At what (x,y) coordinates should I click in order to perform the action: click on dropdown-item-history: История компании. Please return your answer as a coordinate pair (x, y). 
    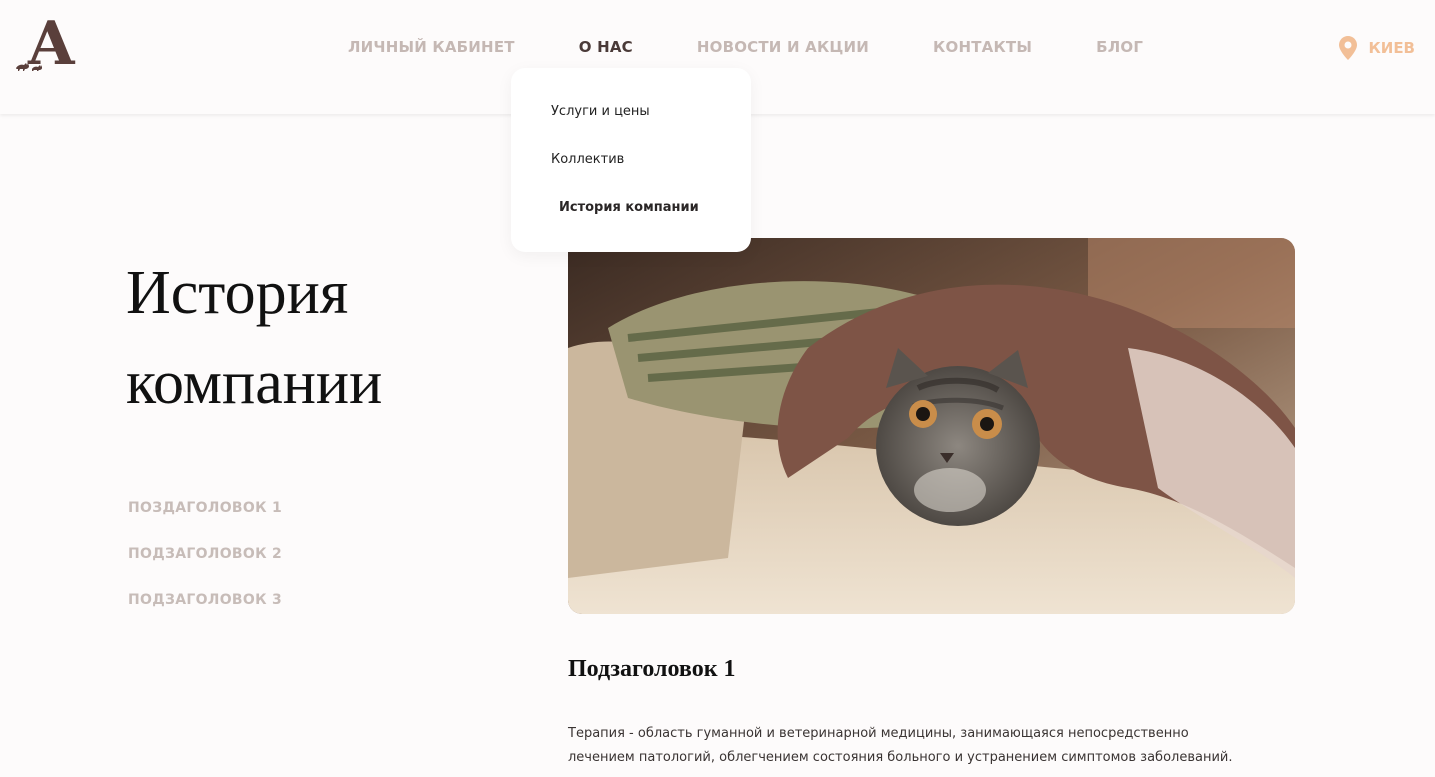
    Looking at the image, I should click on (629, 207).